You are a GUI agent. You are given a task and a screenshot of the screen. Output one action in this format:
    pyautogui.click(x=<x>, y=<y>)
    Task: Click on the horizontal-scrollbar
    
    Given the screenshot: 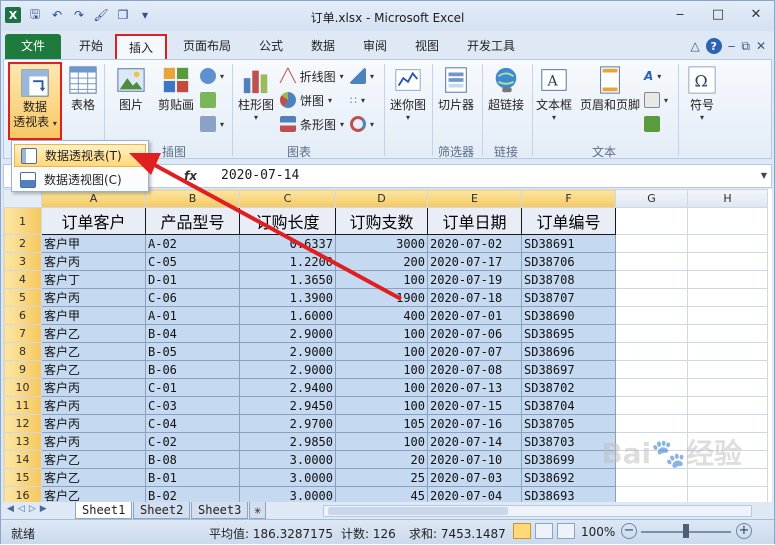 What is the action you would take?
    pyautogui.click(x=537, y=511)
    